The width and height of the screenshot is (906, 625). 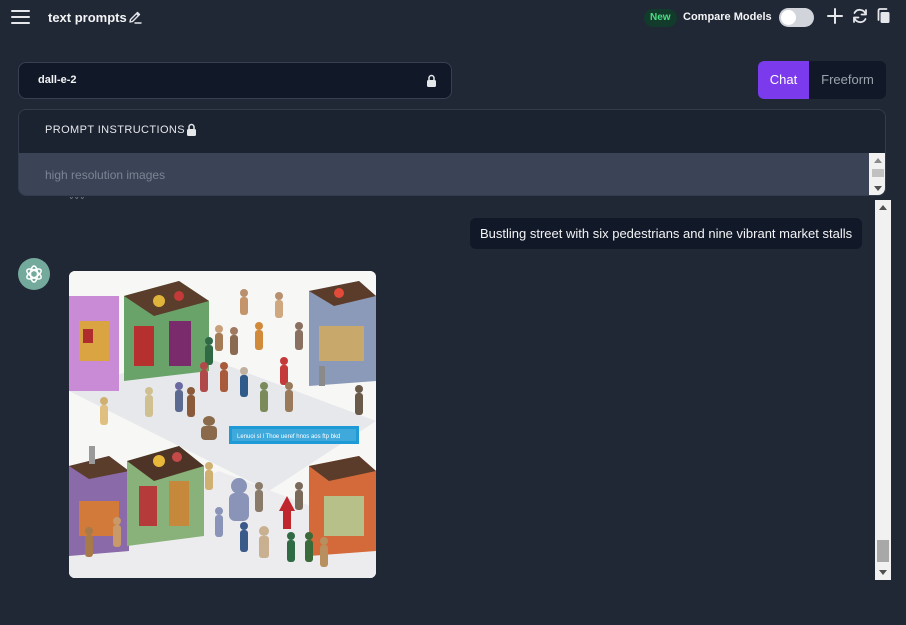 I want to click on copy-icon, so click(x=884, y=16).